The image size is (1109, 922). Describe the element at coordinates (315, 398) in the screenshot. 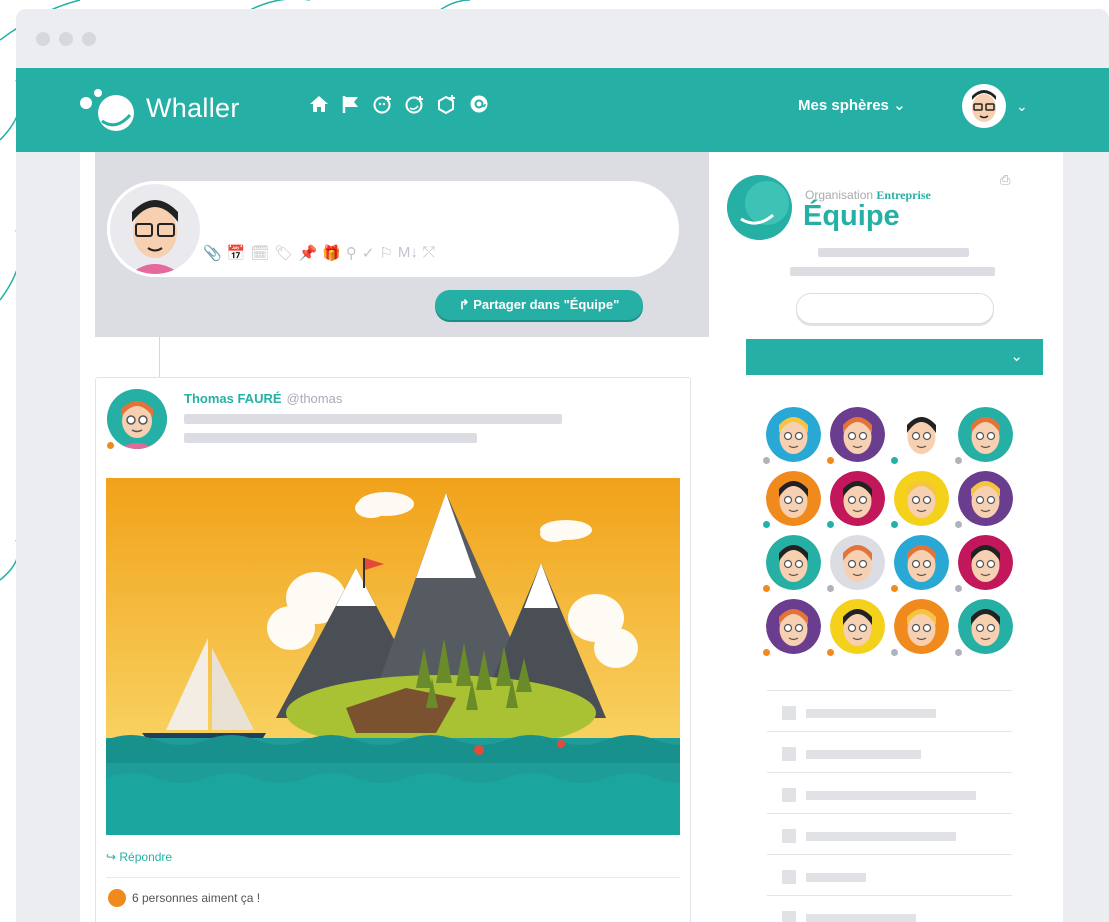

I see `post-author-handle: @thomas` at that location.